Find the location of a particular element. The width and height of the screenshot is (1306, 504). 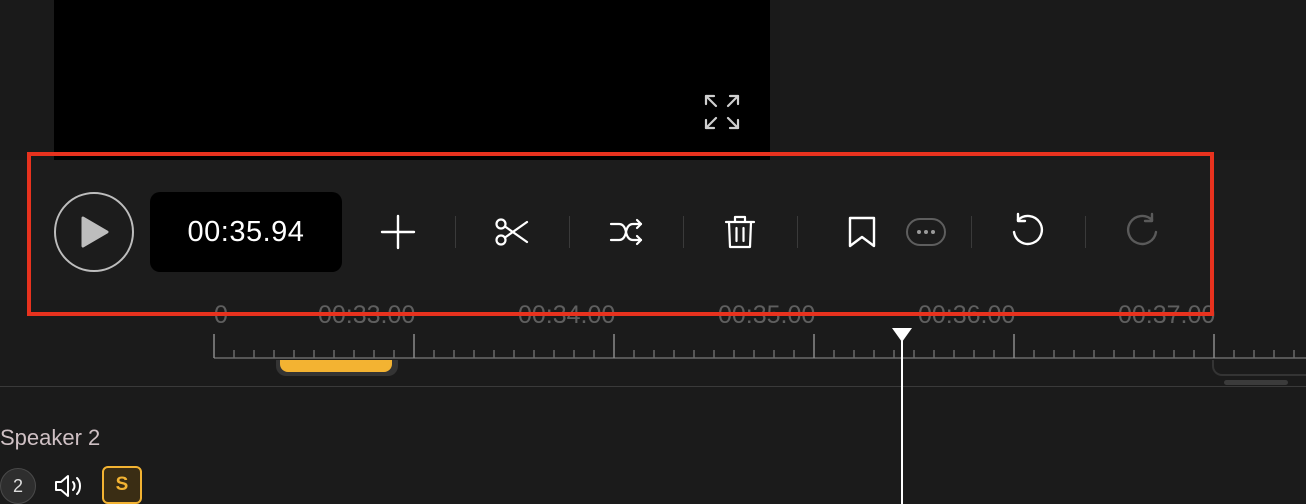

undo-button is located at coordinates (1028, 232).